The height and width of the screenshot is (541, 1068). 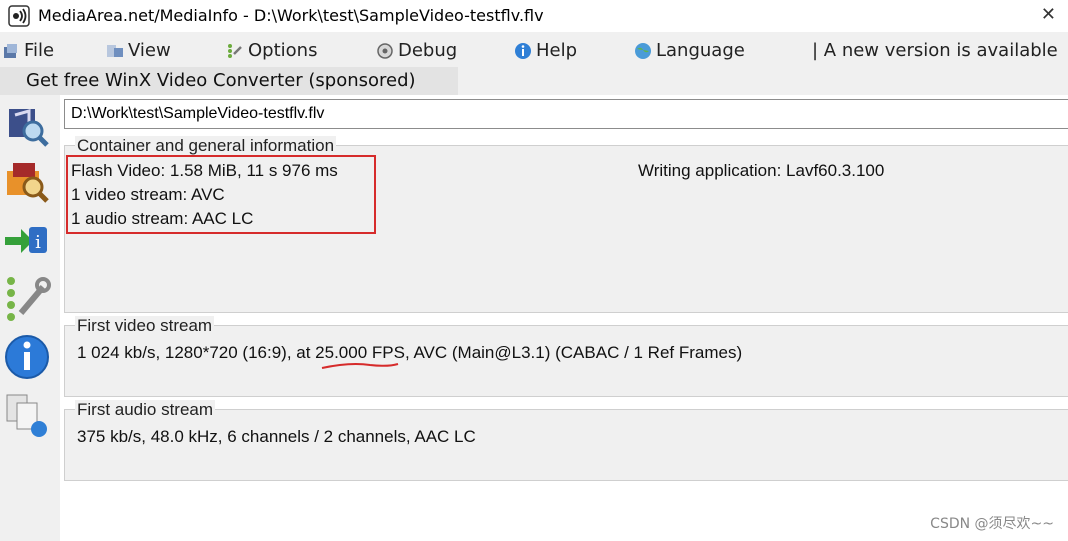 What do you see at coordinates (39, 50) in the screenshot?
I see `menu-file-label: File` at bounding box center [39, 50].